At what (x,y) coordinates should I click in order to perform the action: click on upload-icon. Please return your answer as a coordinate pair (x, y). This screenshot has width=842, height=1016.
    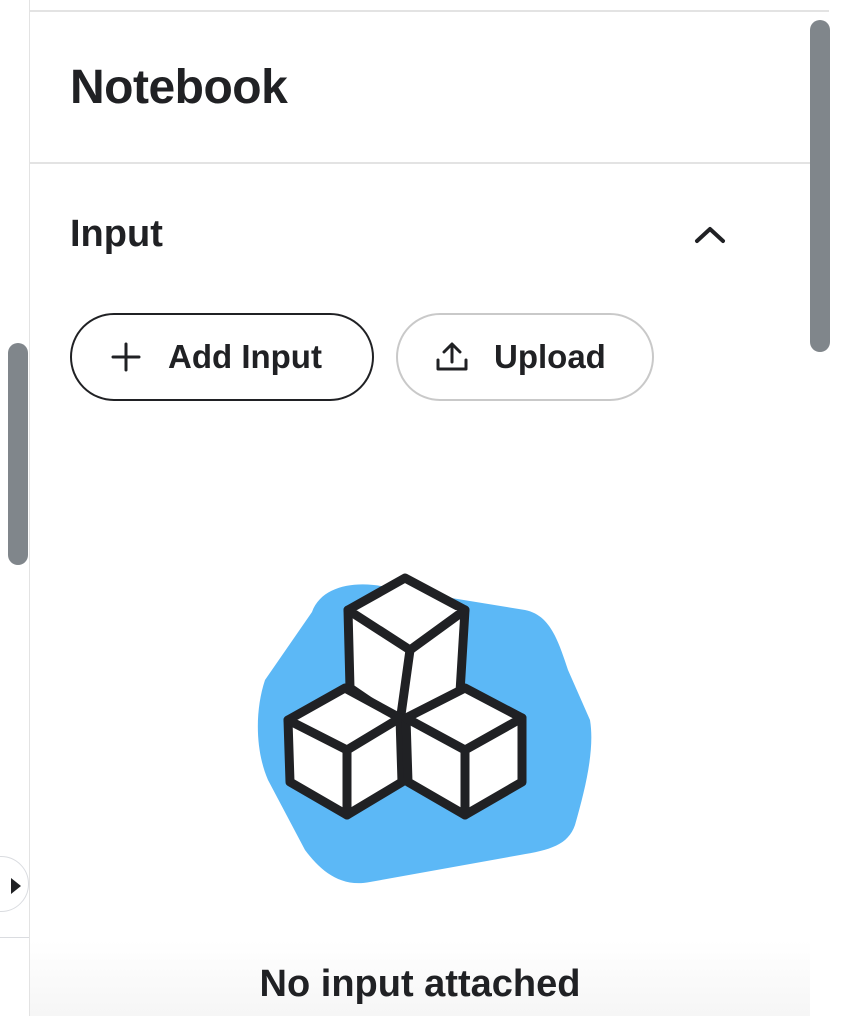
    Looking at the image, I should click on (452, 357).